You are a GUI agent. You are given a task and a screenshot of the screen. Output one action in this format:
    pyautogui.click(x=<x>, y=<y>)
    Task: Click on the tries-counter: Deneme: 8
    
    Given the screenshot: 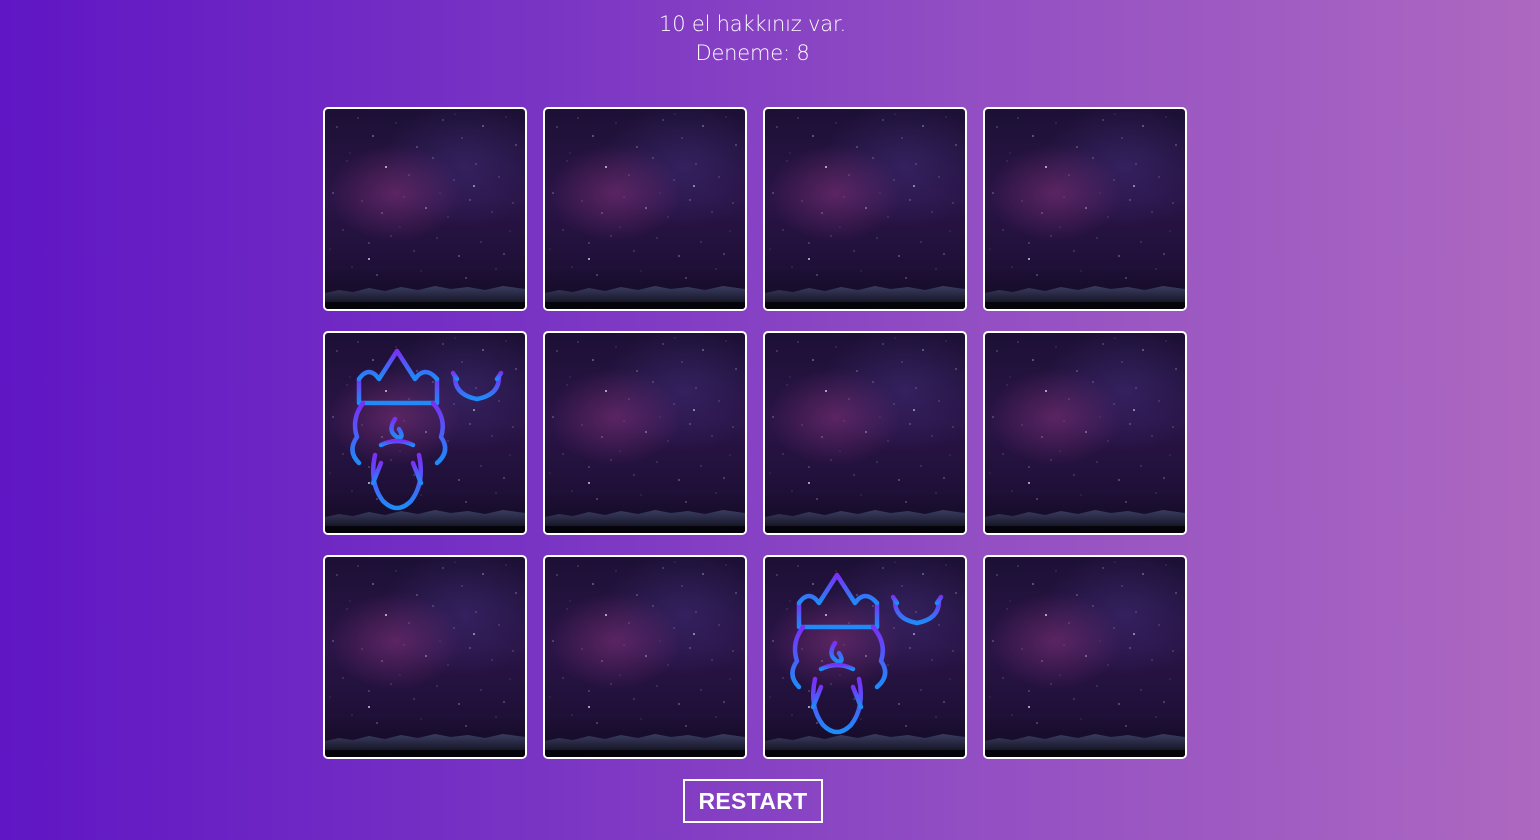 What is the action you would take?
    pyautogui.click(x=752, y=53)
    